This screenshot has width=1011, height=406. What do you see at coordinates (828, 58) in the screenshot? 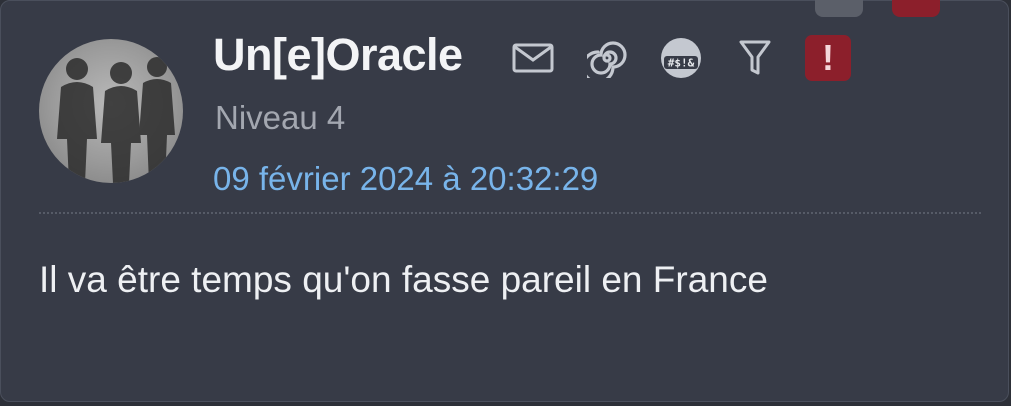
I see `alert-icon: !` at bounding box center [828, 58].